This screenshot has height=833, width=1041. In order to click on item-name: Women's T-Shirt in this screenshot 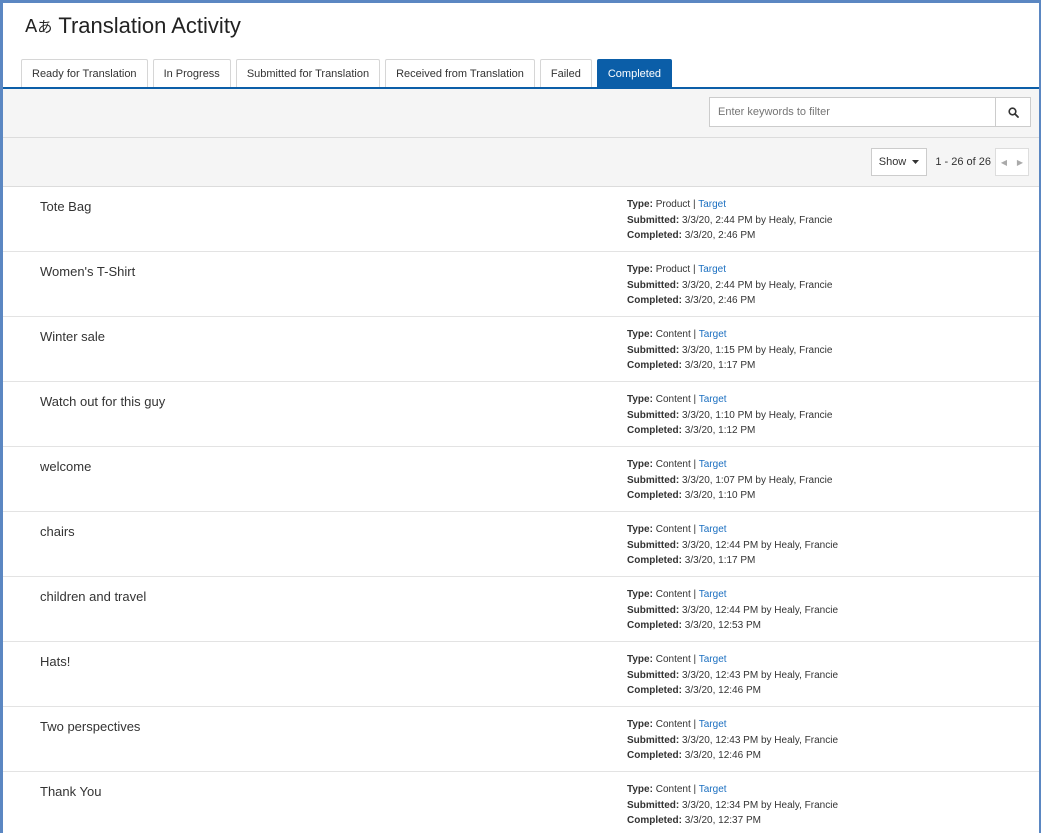, I will do `click(88, 271)`.